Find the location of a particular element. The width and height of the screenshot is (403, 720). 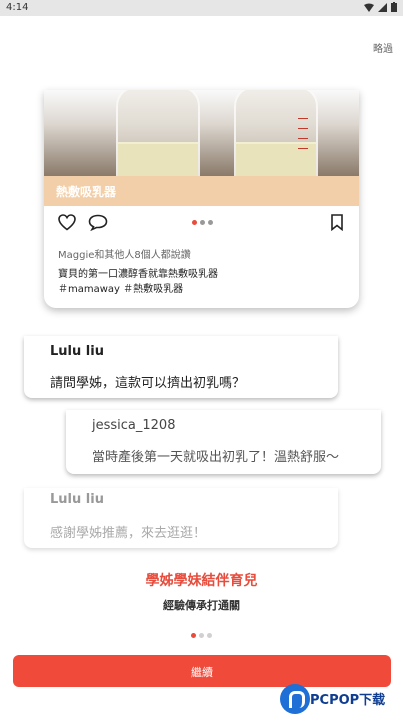

post-hashtags: ＃mamaway ＃熱敷吸乳器 is located at coordinates (121, 289).